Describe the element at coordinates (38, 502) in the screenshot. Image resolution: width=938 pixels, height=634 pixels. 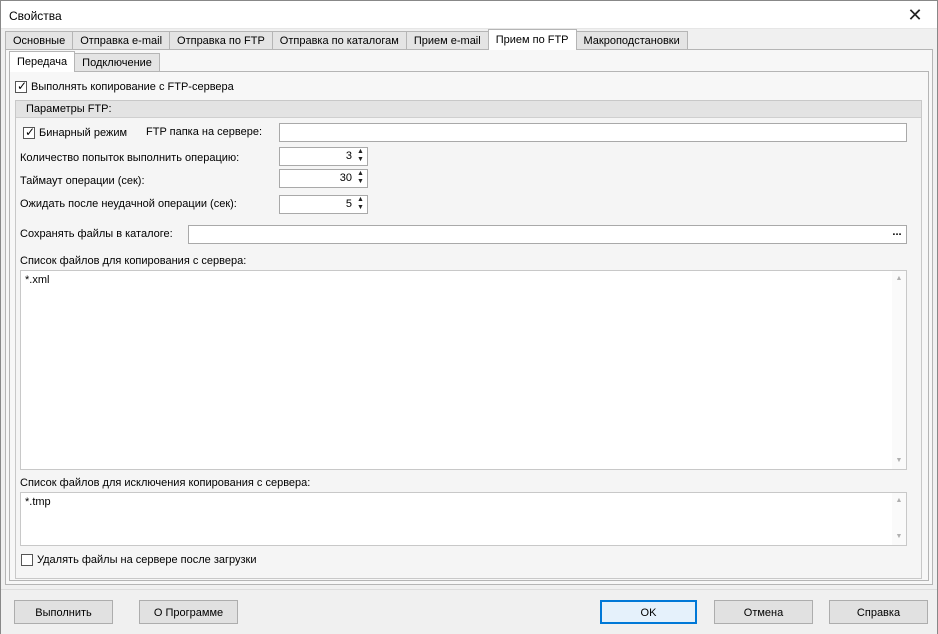
I see `exclude-list-value: *.tmp` at that location.